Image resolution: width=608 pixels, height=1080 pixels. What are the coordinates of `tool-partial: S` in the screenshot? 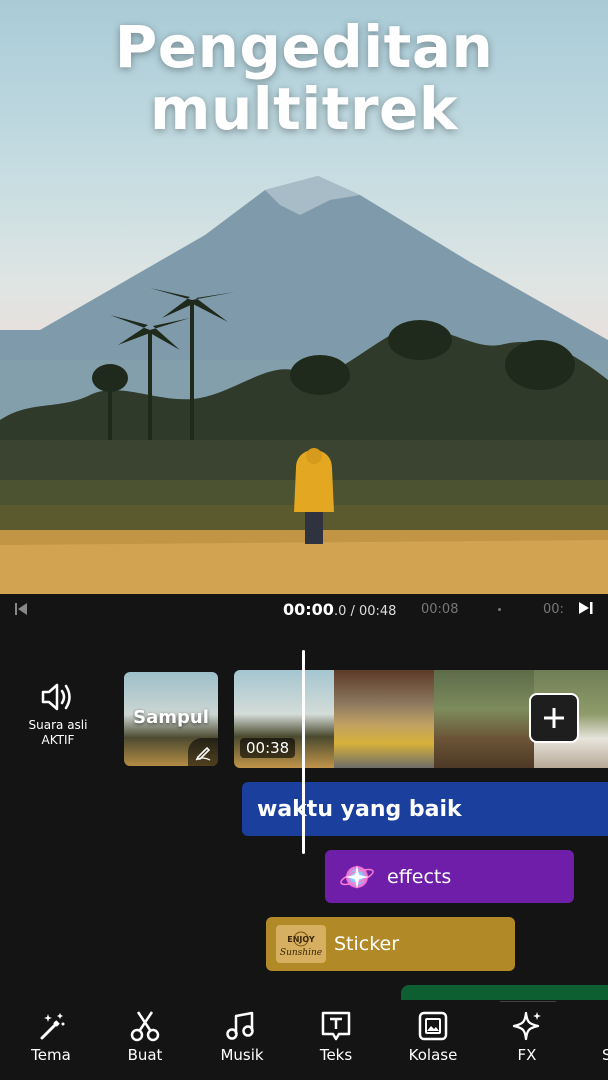 It's located at (588, 1037).